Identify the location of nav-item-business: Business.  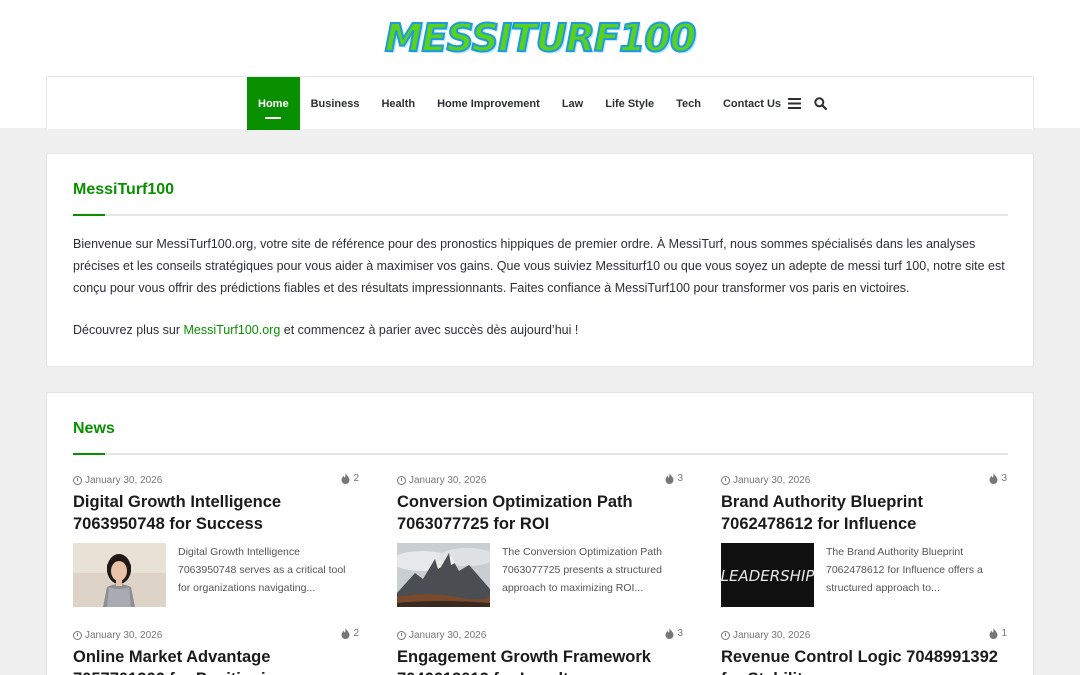
(335, 103).